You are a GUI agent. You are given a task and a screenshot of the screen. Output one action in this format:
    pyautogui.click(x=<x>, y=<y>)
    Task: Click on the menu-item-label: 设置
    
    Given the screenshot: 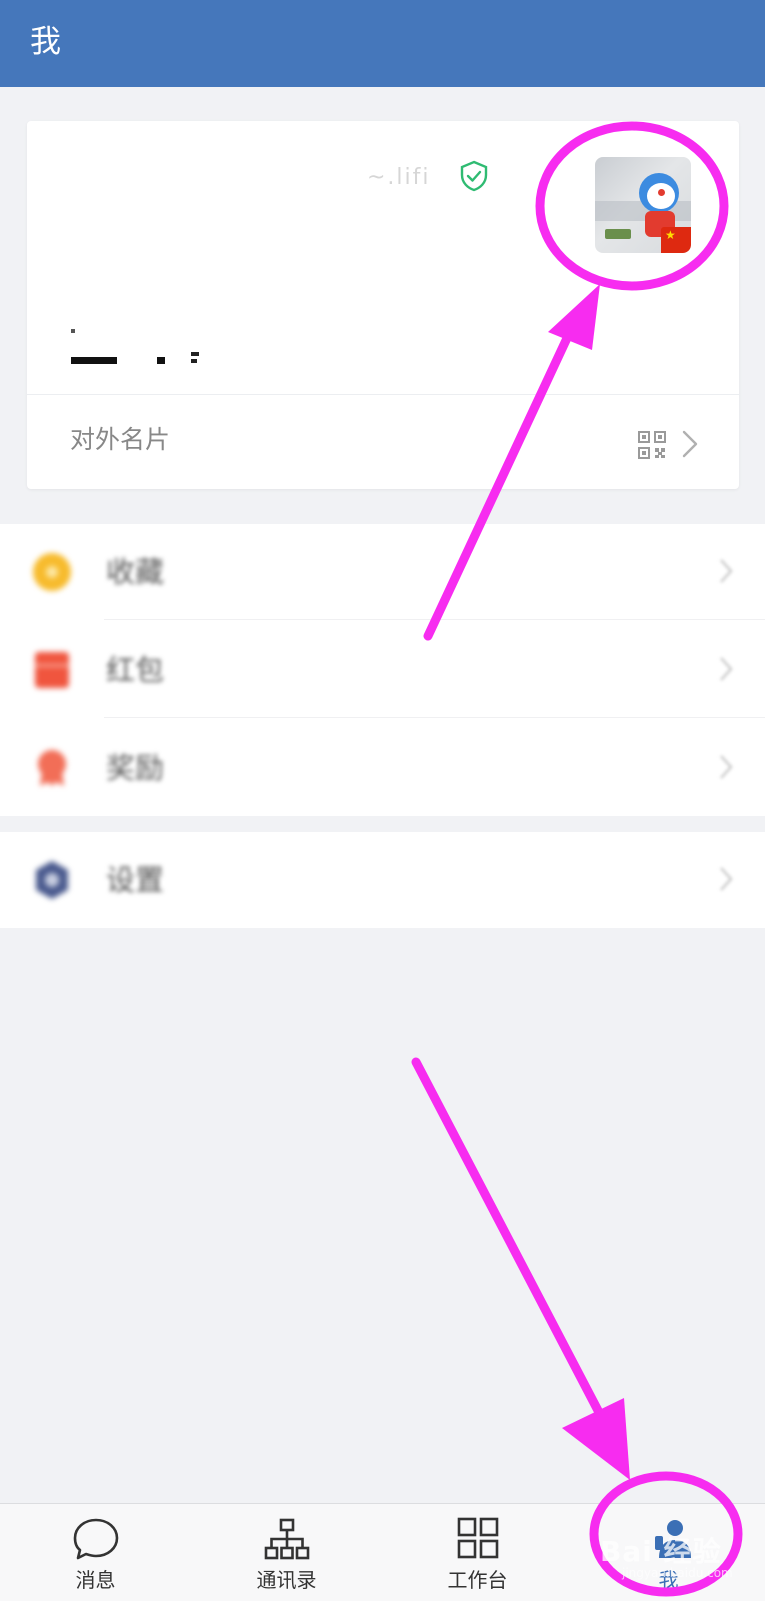 What is the action you would take?
    pyautogui.click(x=135, y=880)
    